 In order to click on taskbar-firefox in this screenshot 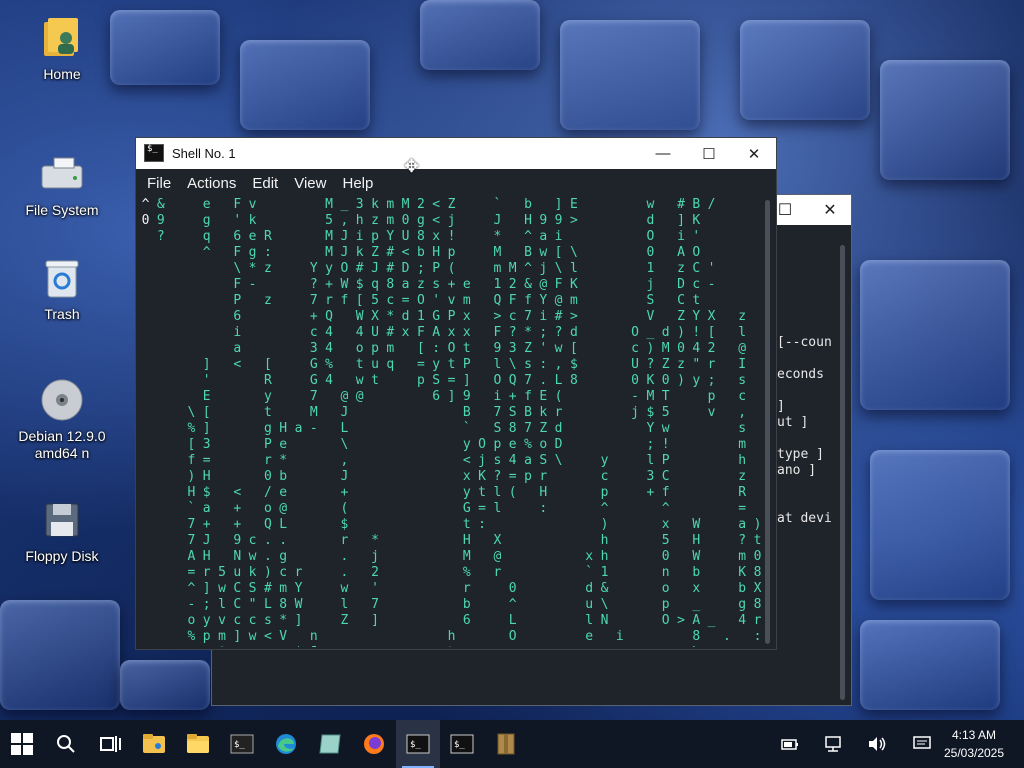, I will do `click(374, 744)`.